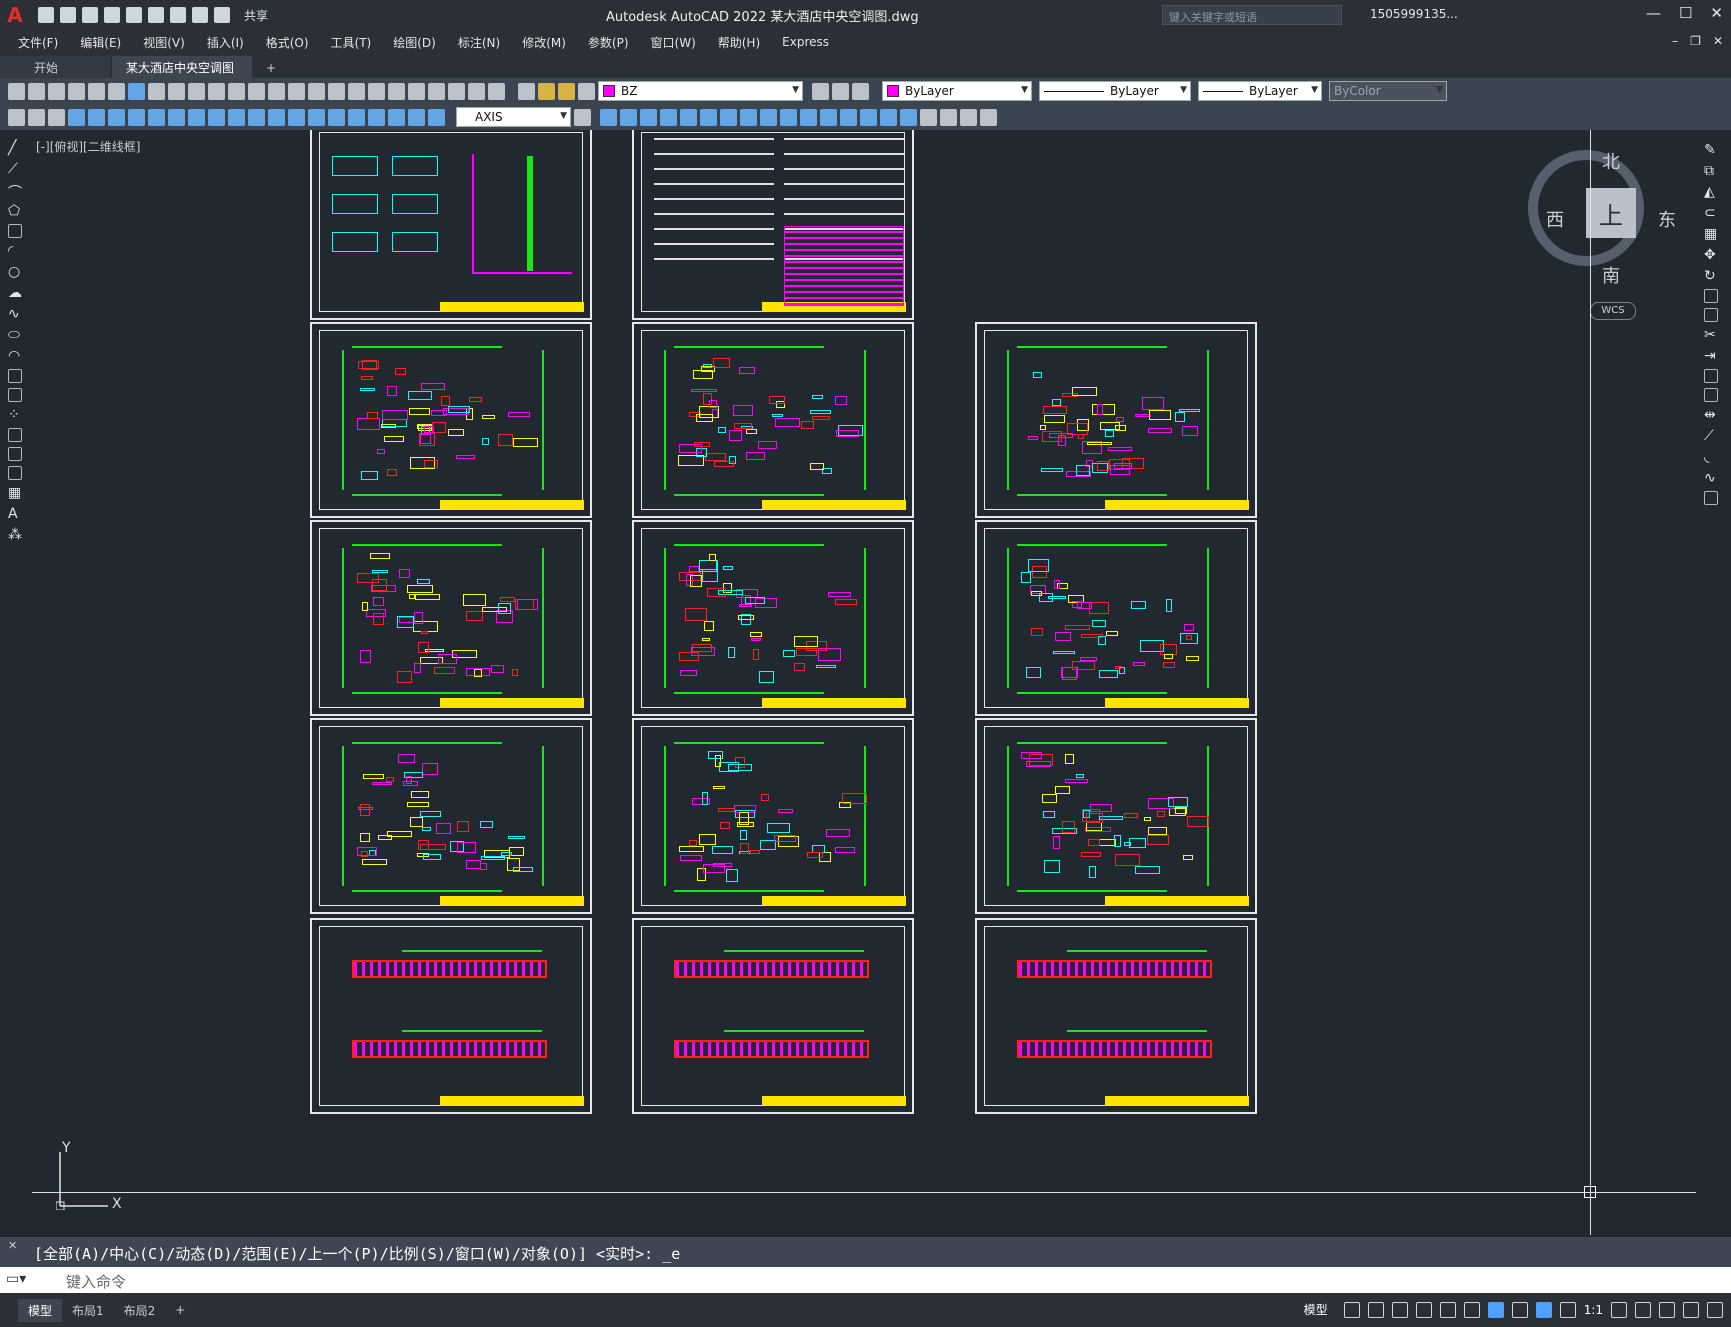 This screenshot has height=1327, width=1731. What do you see at coordinates (15, 314) in the screenshot?
I see `spline-icon: ∿` at bounding box center [15, 314].